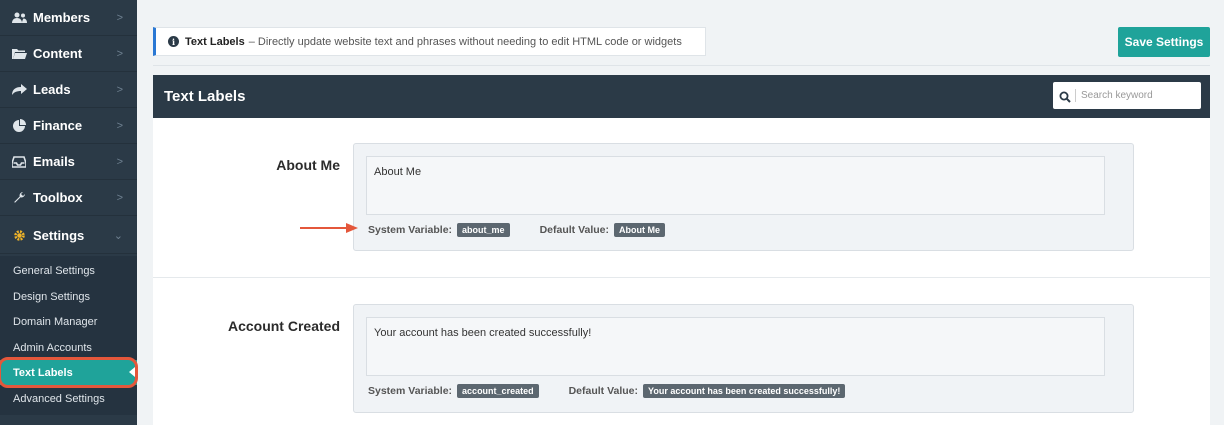  I want to click on system-variable-tag: account_created, so click(498, 391).